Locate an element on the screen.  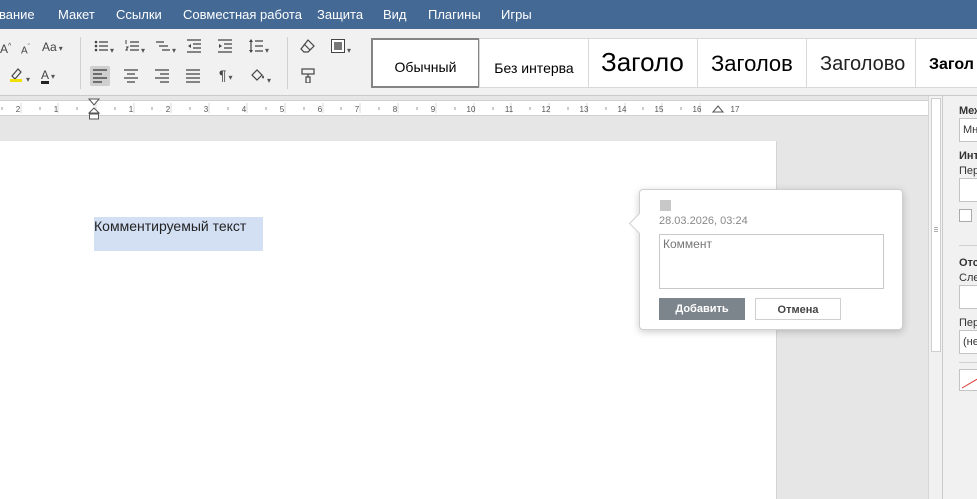
right-indent-marker is located at coordinates (718, 111).